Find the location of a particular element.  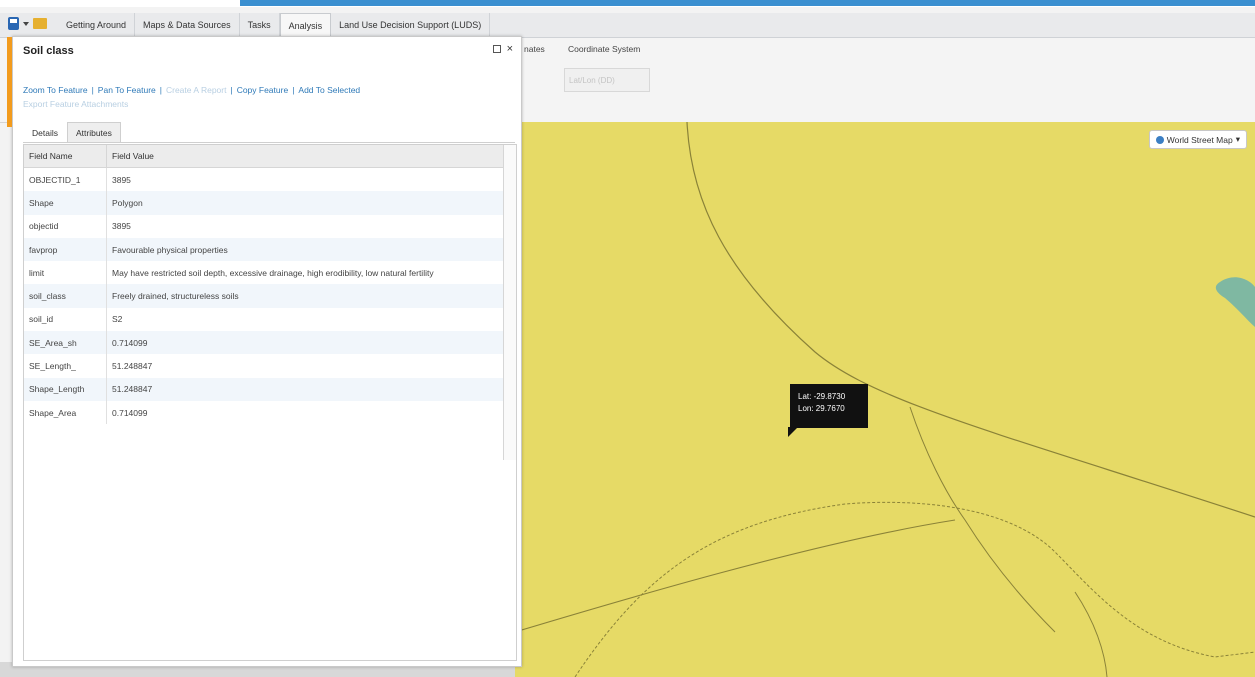

coordinate-tooltip: Lat: -29.8730 Lon: 29.7670 is located at coordinates (828, 410).